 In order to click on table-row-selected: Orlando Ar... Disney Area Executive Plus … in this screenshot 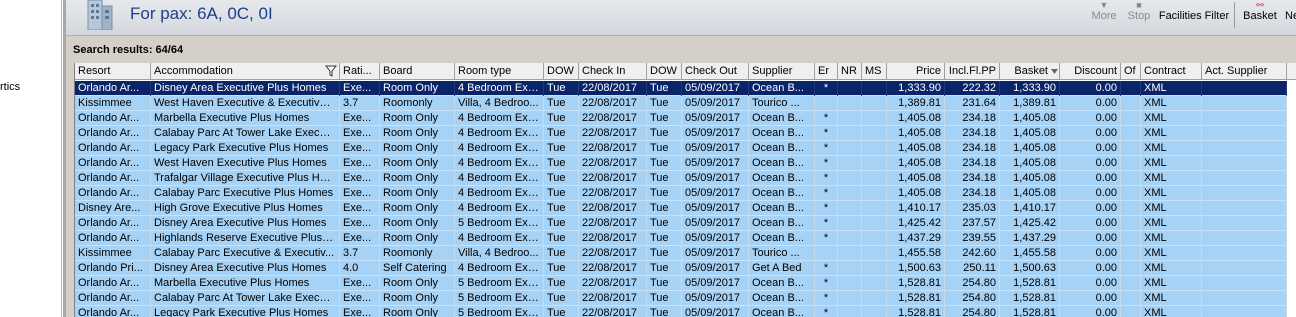, I will do `click(681, 88)`.